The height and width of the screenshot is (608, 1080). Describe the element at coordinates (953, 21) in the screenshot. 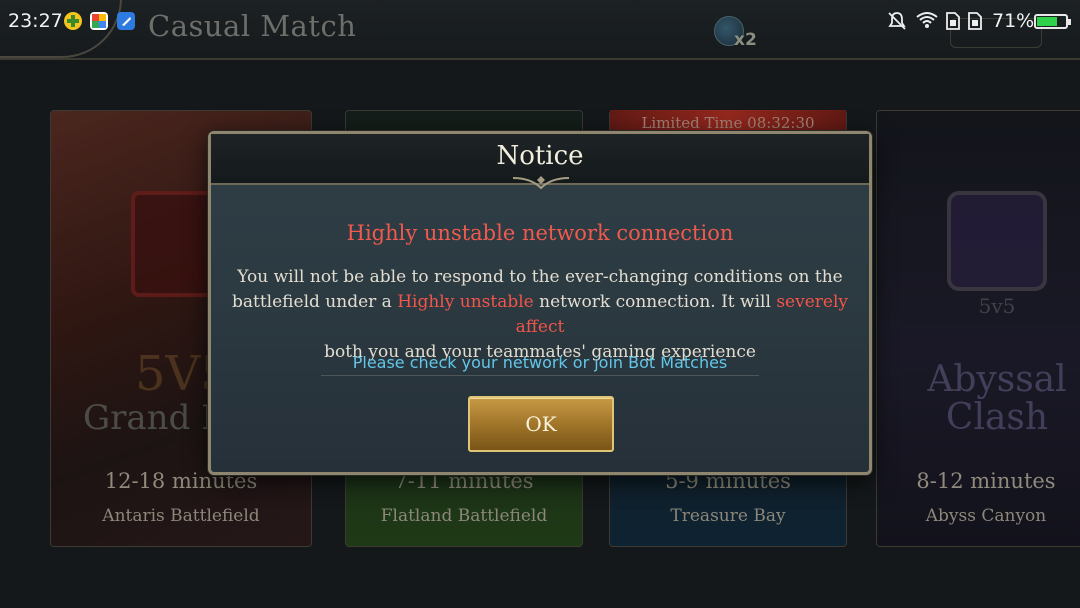

I see `sim1-icon` at that location.